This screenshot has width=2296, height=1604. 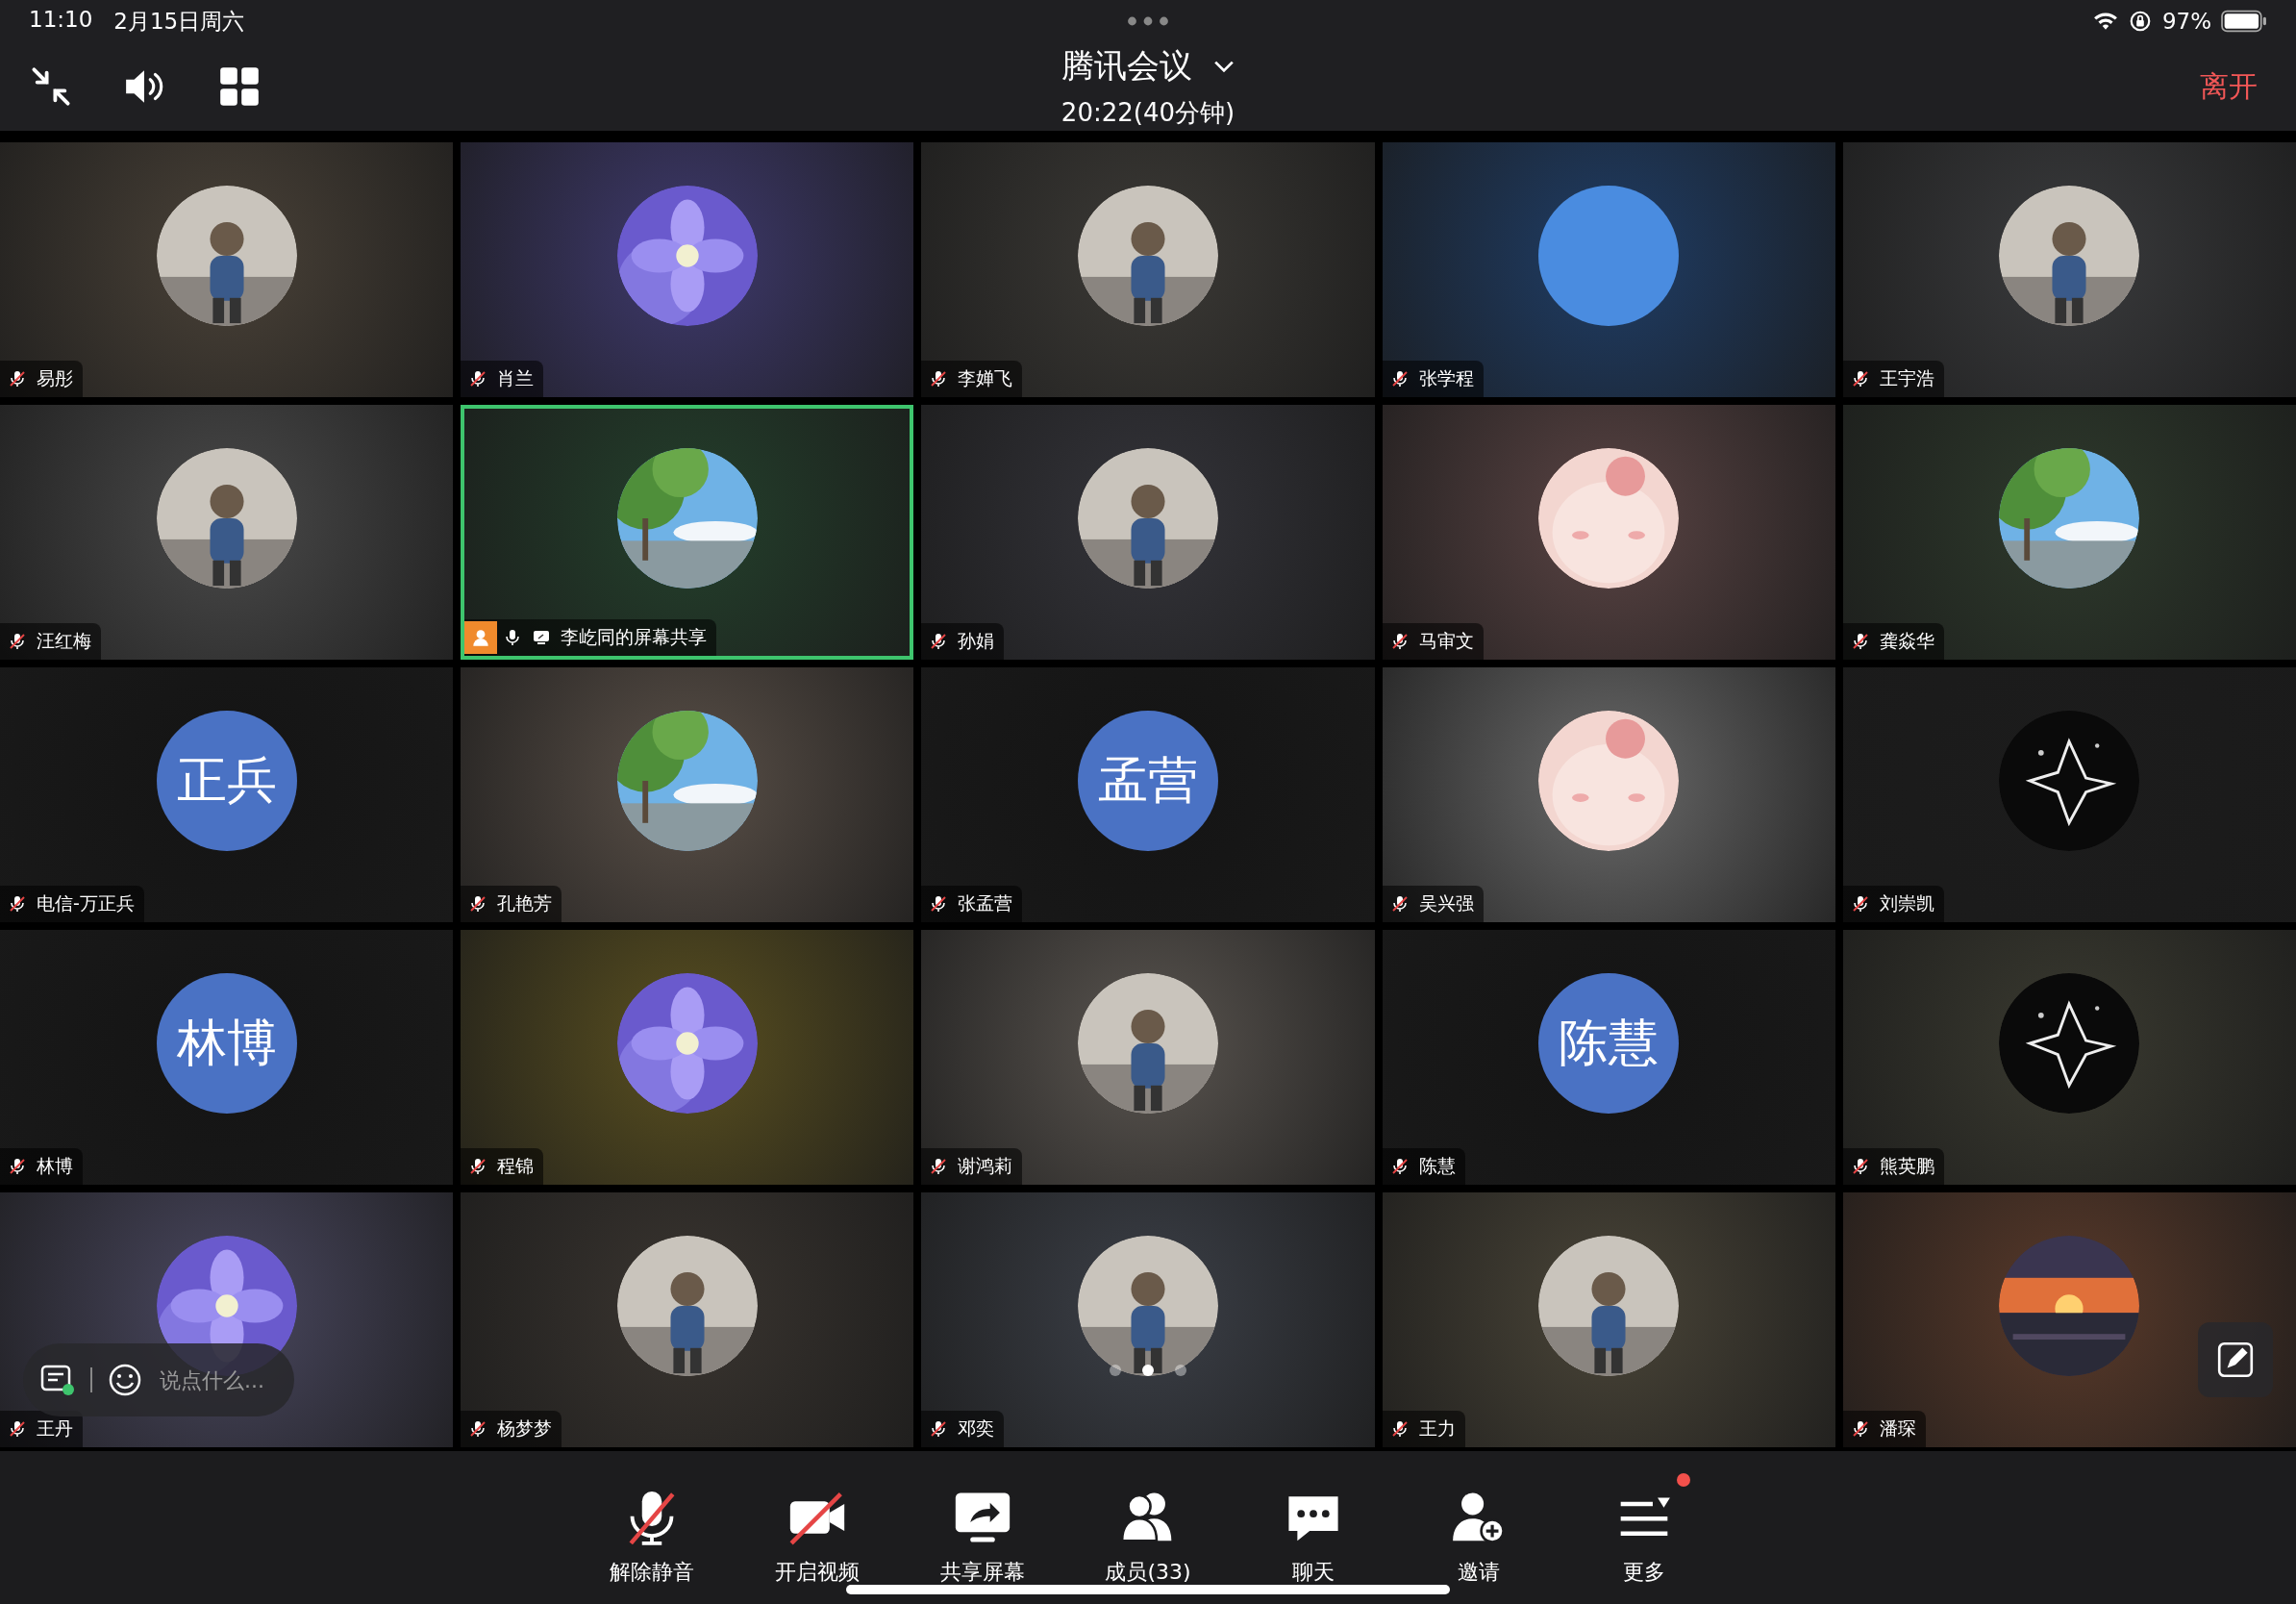 I want to click on participant-name: 杨梦梦, so click(x=525, y=1428).